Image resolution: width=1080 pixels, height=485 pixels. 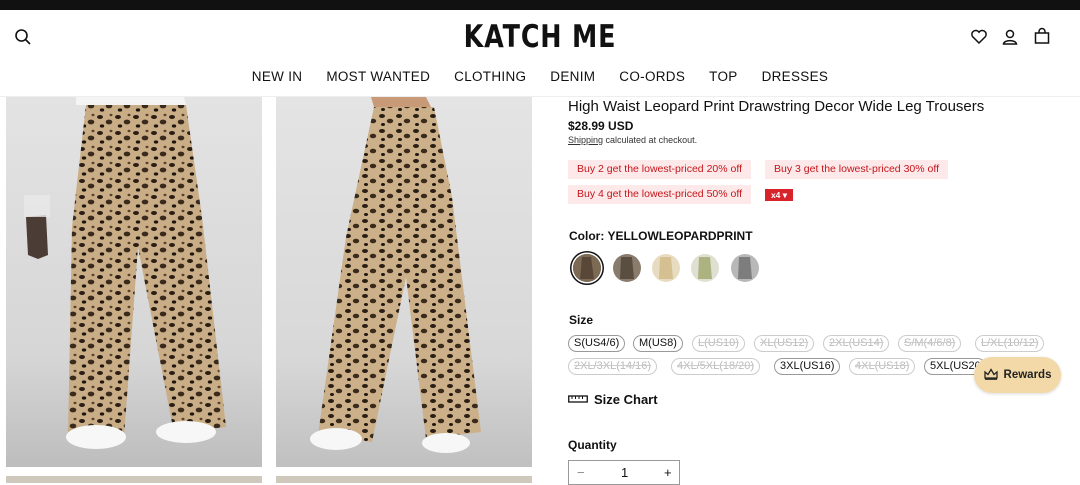 I want to click on rewards-button: Rewards, so click(x=1017, y=375).